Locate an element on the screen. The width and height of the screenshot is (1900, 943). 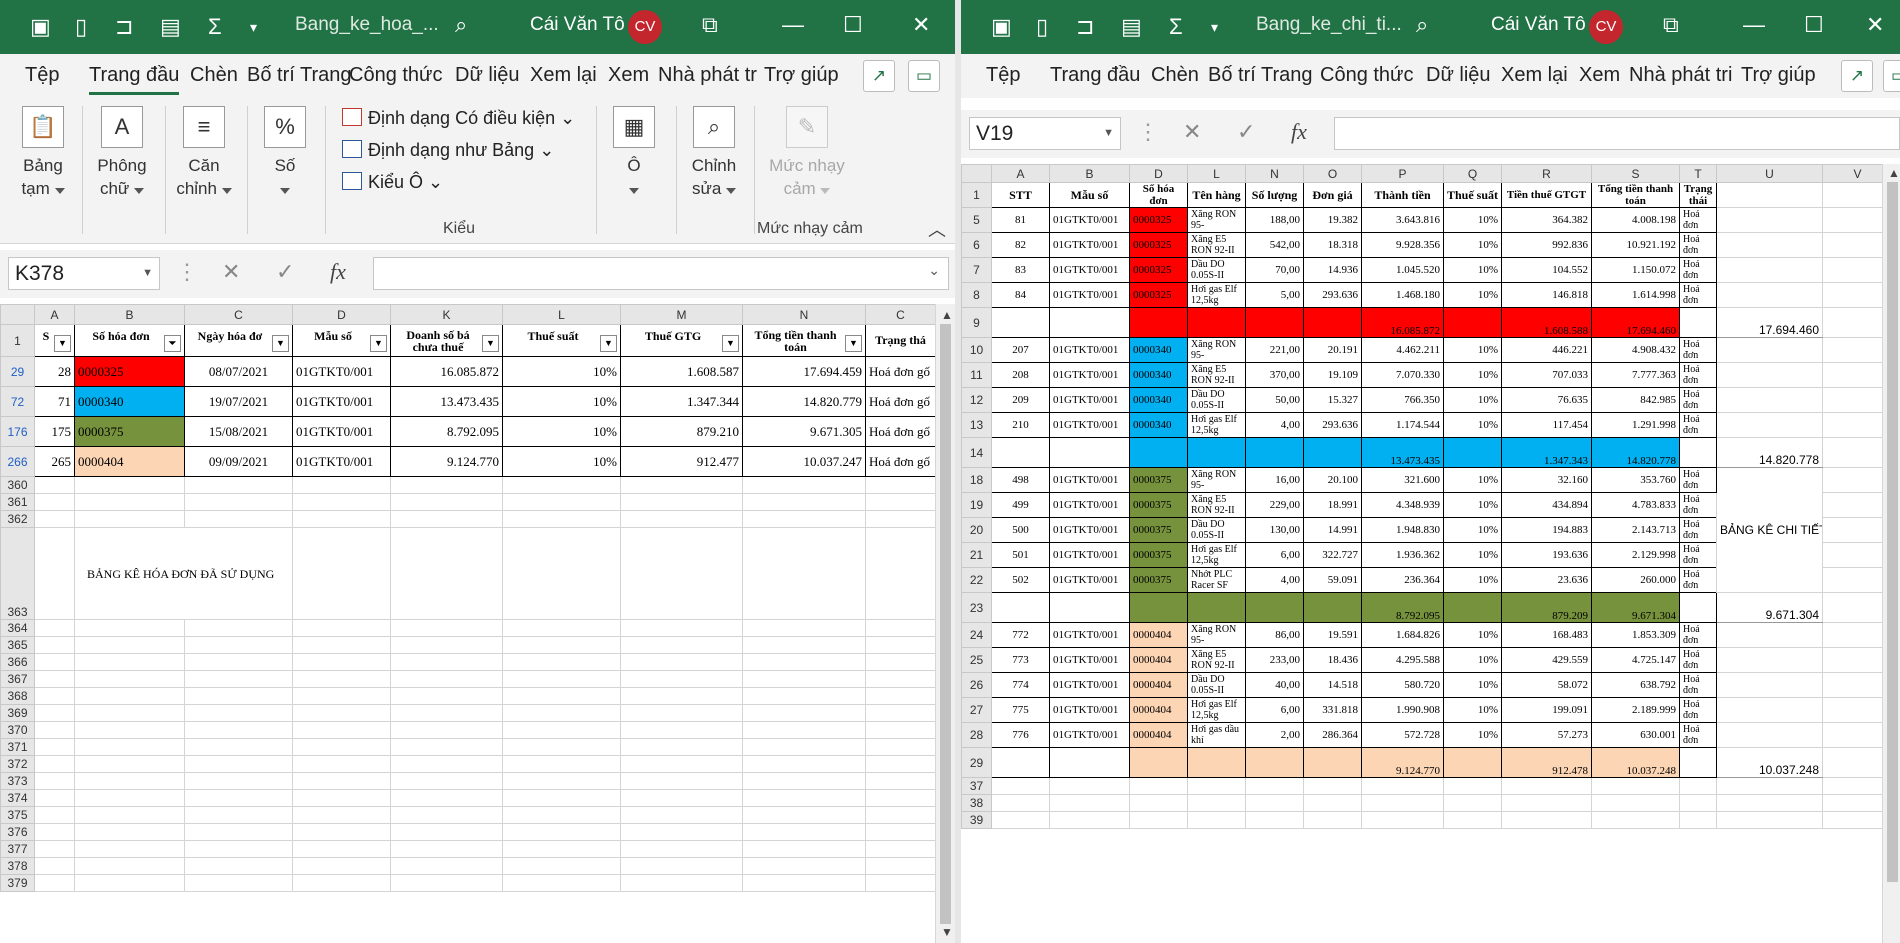
tab-insert: Chèn is located at coordinates (1175, 75).